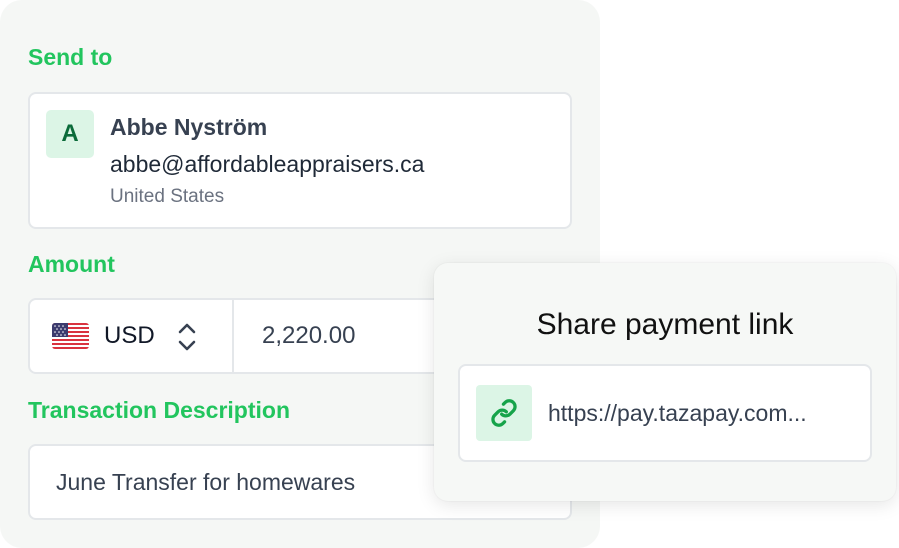 The width and height of the screenshot is (899, 548). Describe the element at coordinates (159, 410) in the screenshot. I see `transaction-description-label: Transaction Description` at that location.